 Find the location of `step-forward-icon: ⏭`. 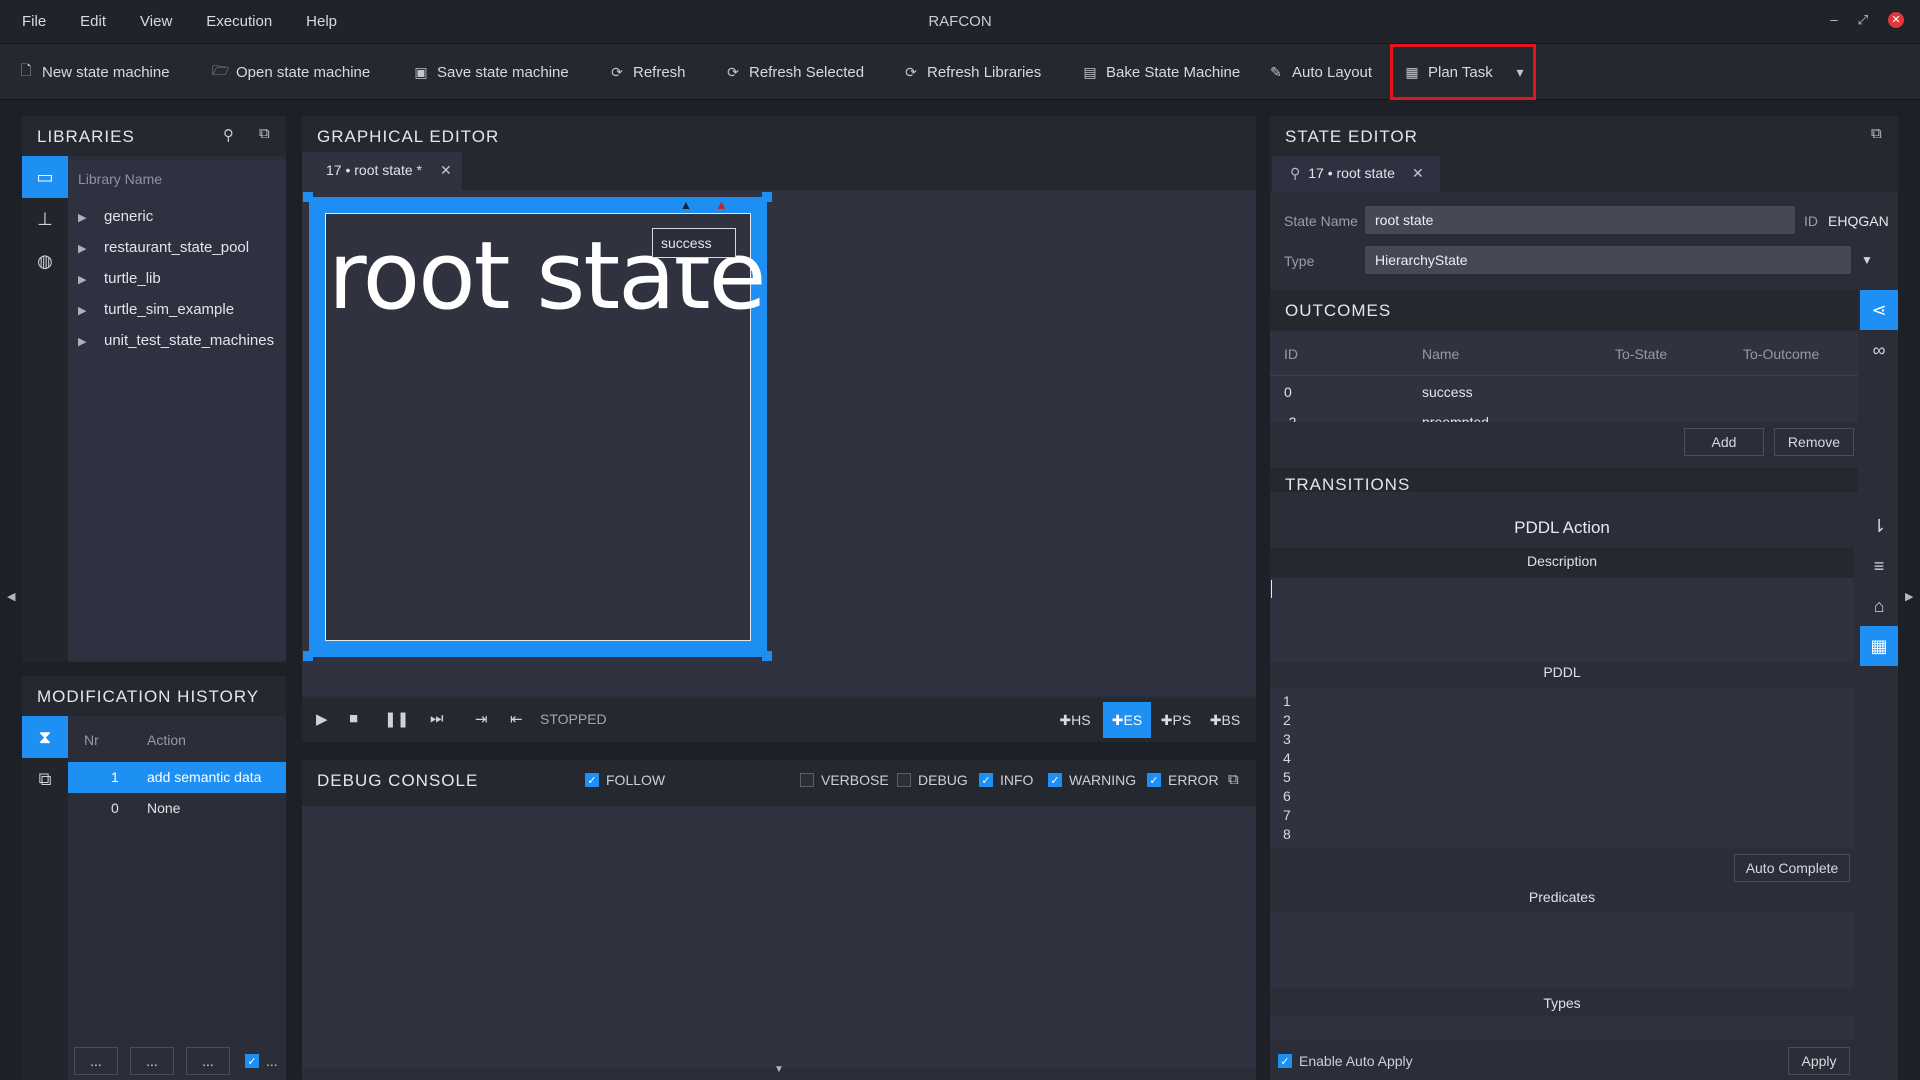

step-forward-icon: ⏭ is located at coordinates (437, 718).